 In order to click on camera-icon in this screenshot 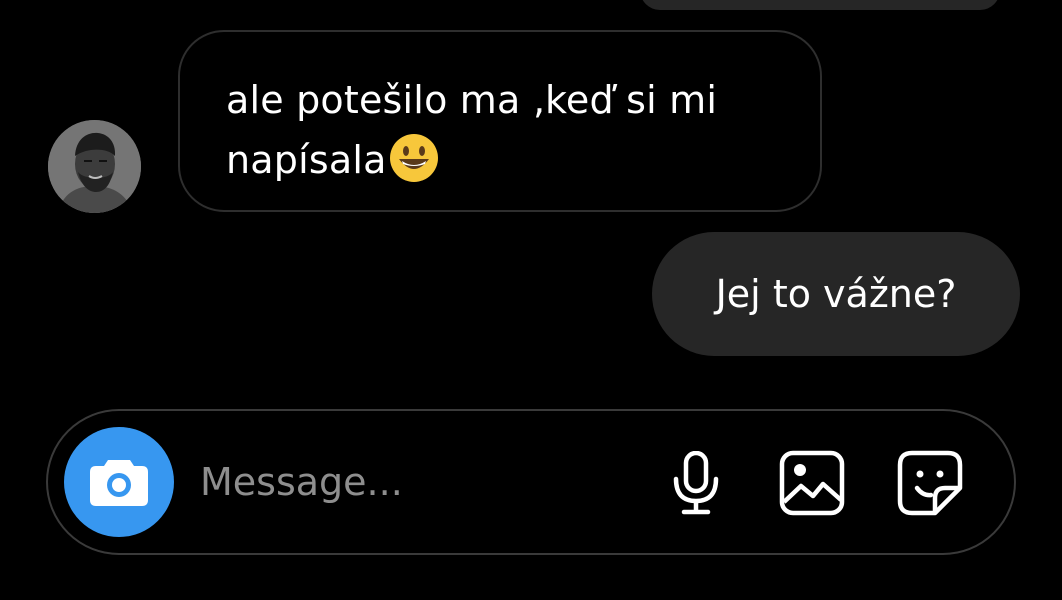, I will do `click(119, 483)`.